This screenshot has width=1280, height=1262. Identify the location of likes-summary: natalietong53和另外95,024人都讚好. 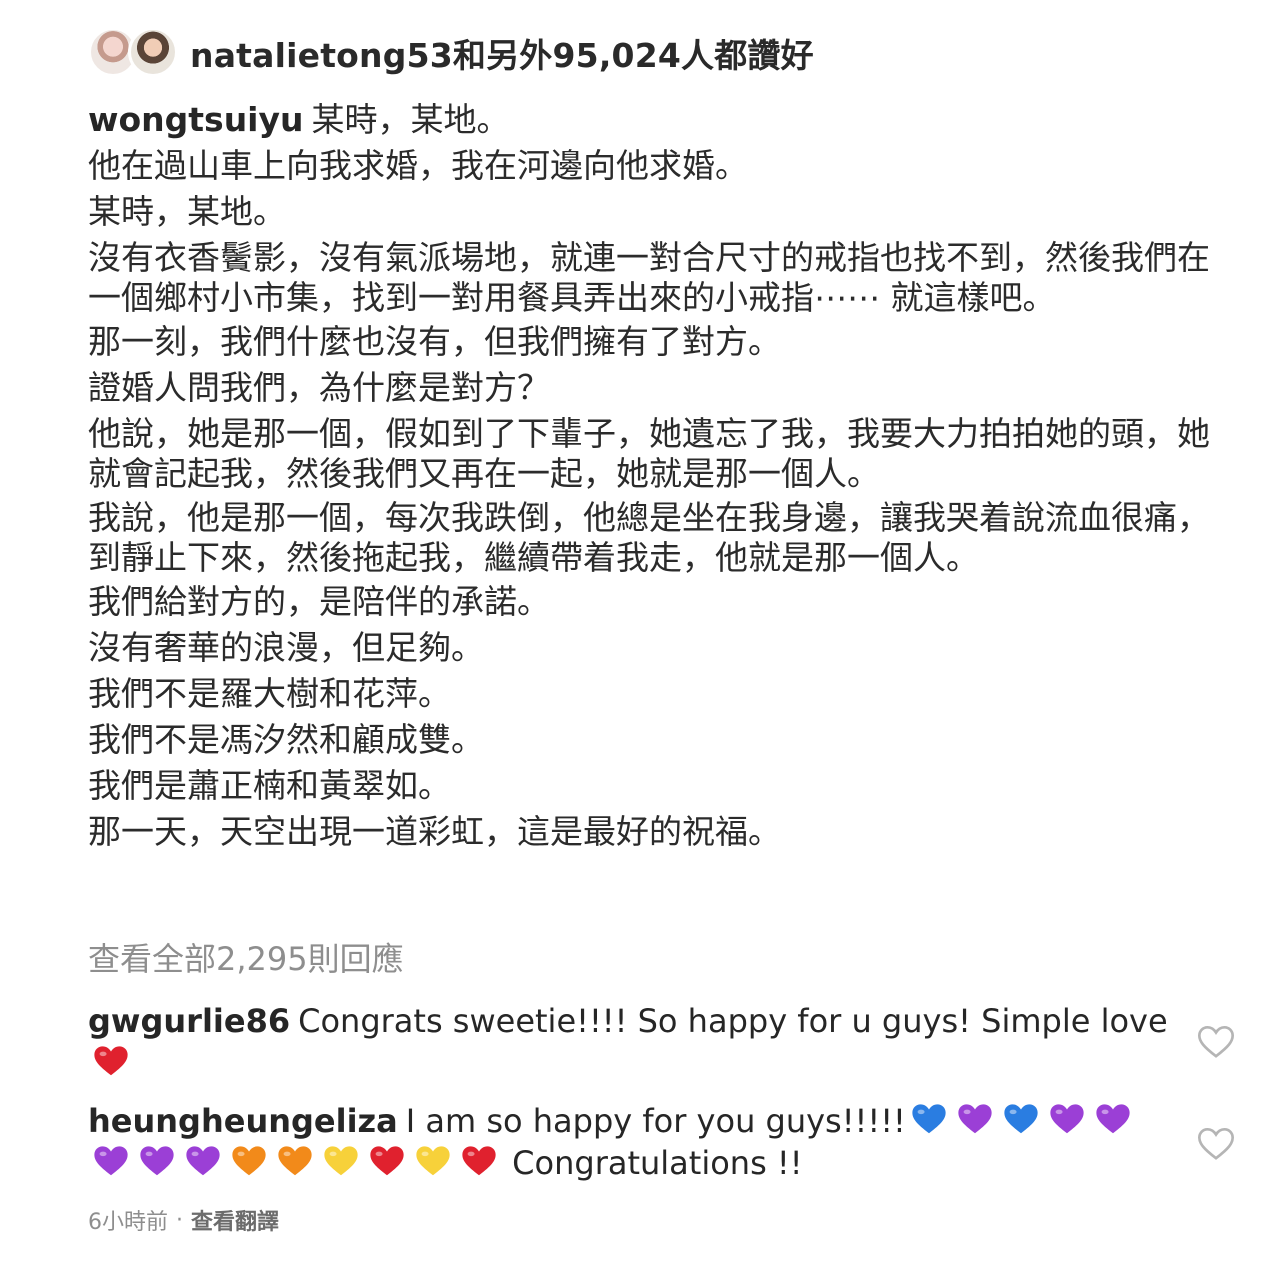
(451, 53).